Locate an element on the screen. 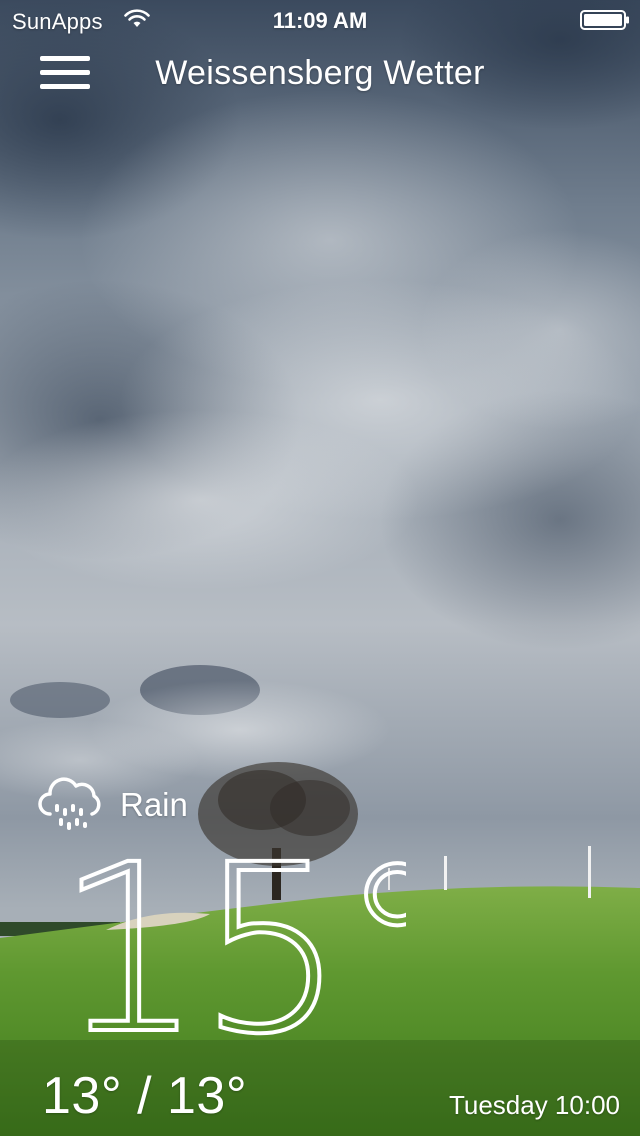 This screenshot has width=640, height=1136. menu-icon-bar-top is located at coordinates (65, 58).